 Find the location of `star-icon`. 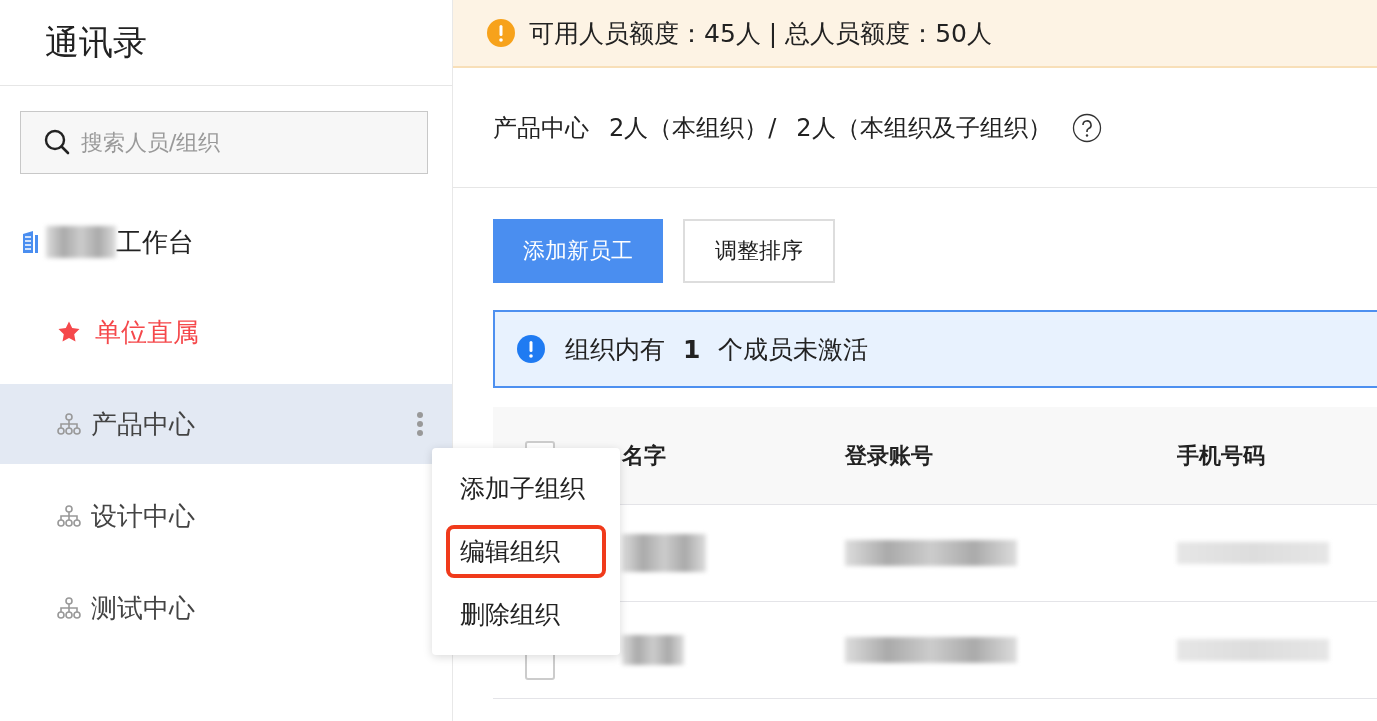

star-icon is located at coordinates (69, 332).